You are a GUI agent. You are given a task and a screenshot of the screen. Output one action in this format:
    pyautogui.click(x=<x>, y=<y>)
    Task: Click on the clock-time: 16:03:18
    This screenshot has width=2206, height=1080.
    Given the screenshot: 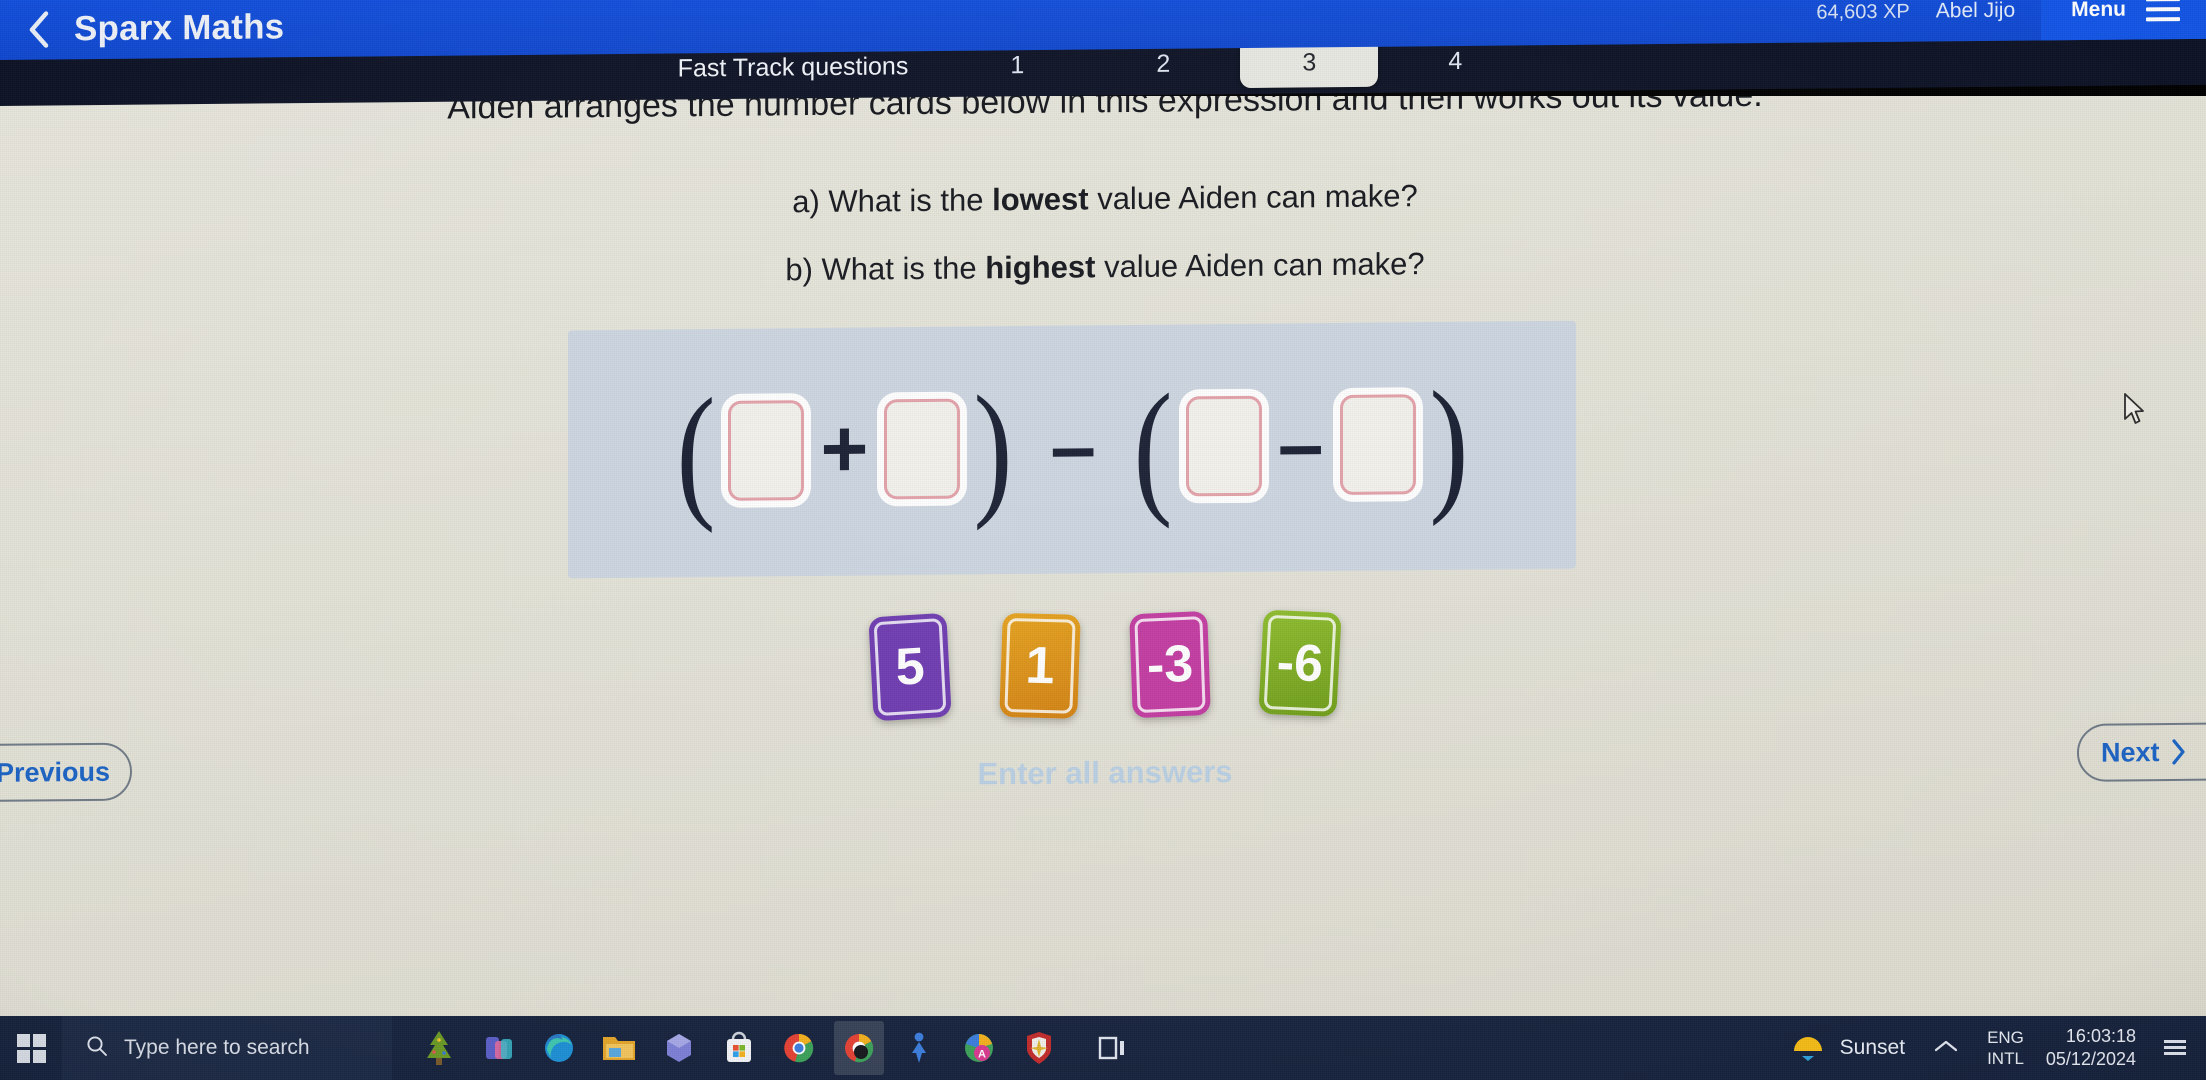 What is the action you would take?
    pyautogui.click(x=2100, y=1035)
    